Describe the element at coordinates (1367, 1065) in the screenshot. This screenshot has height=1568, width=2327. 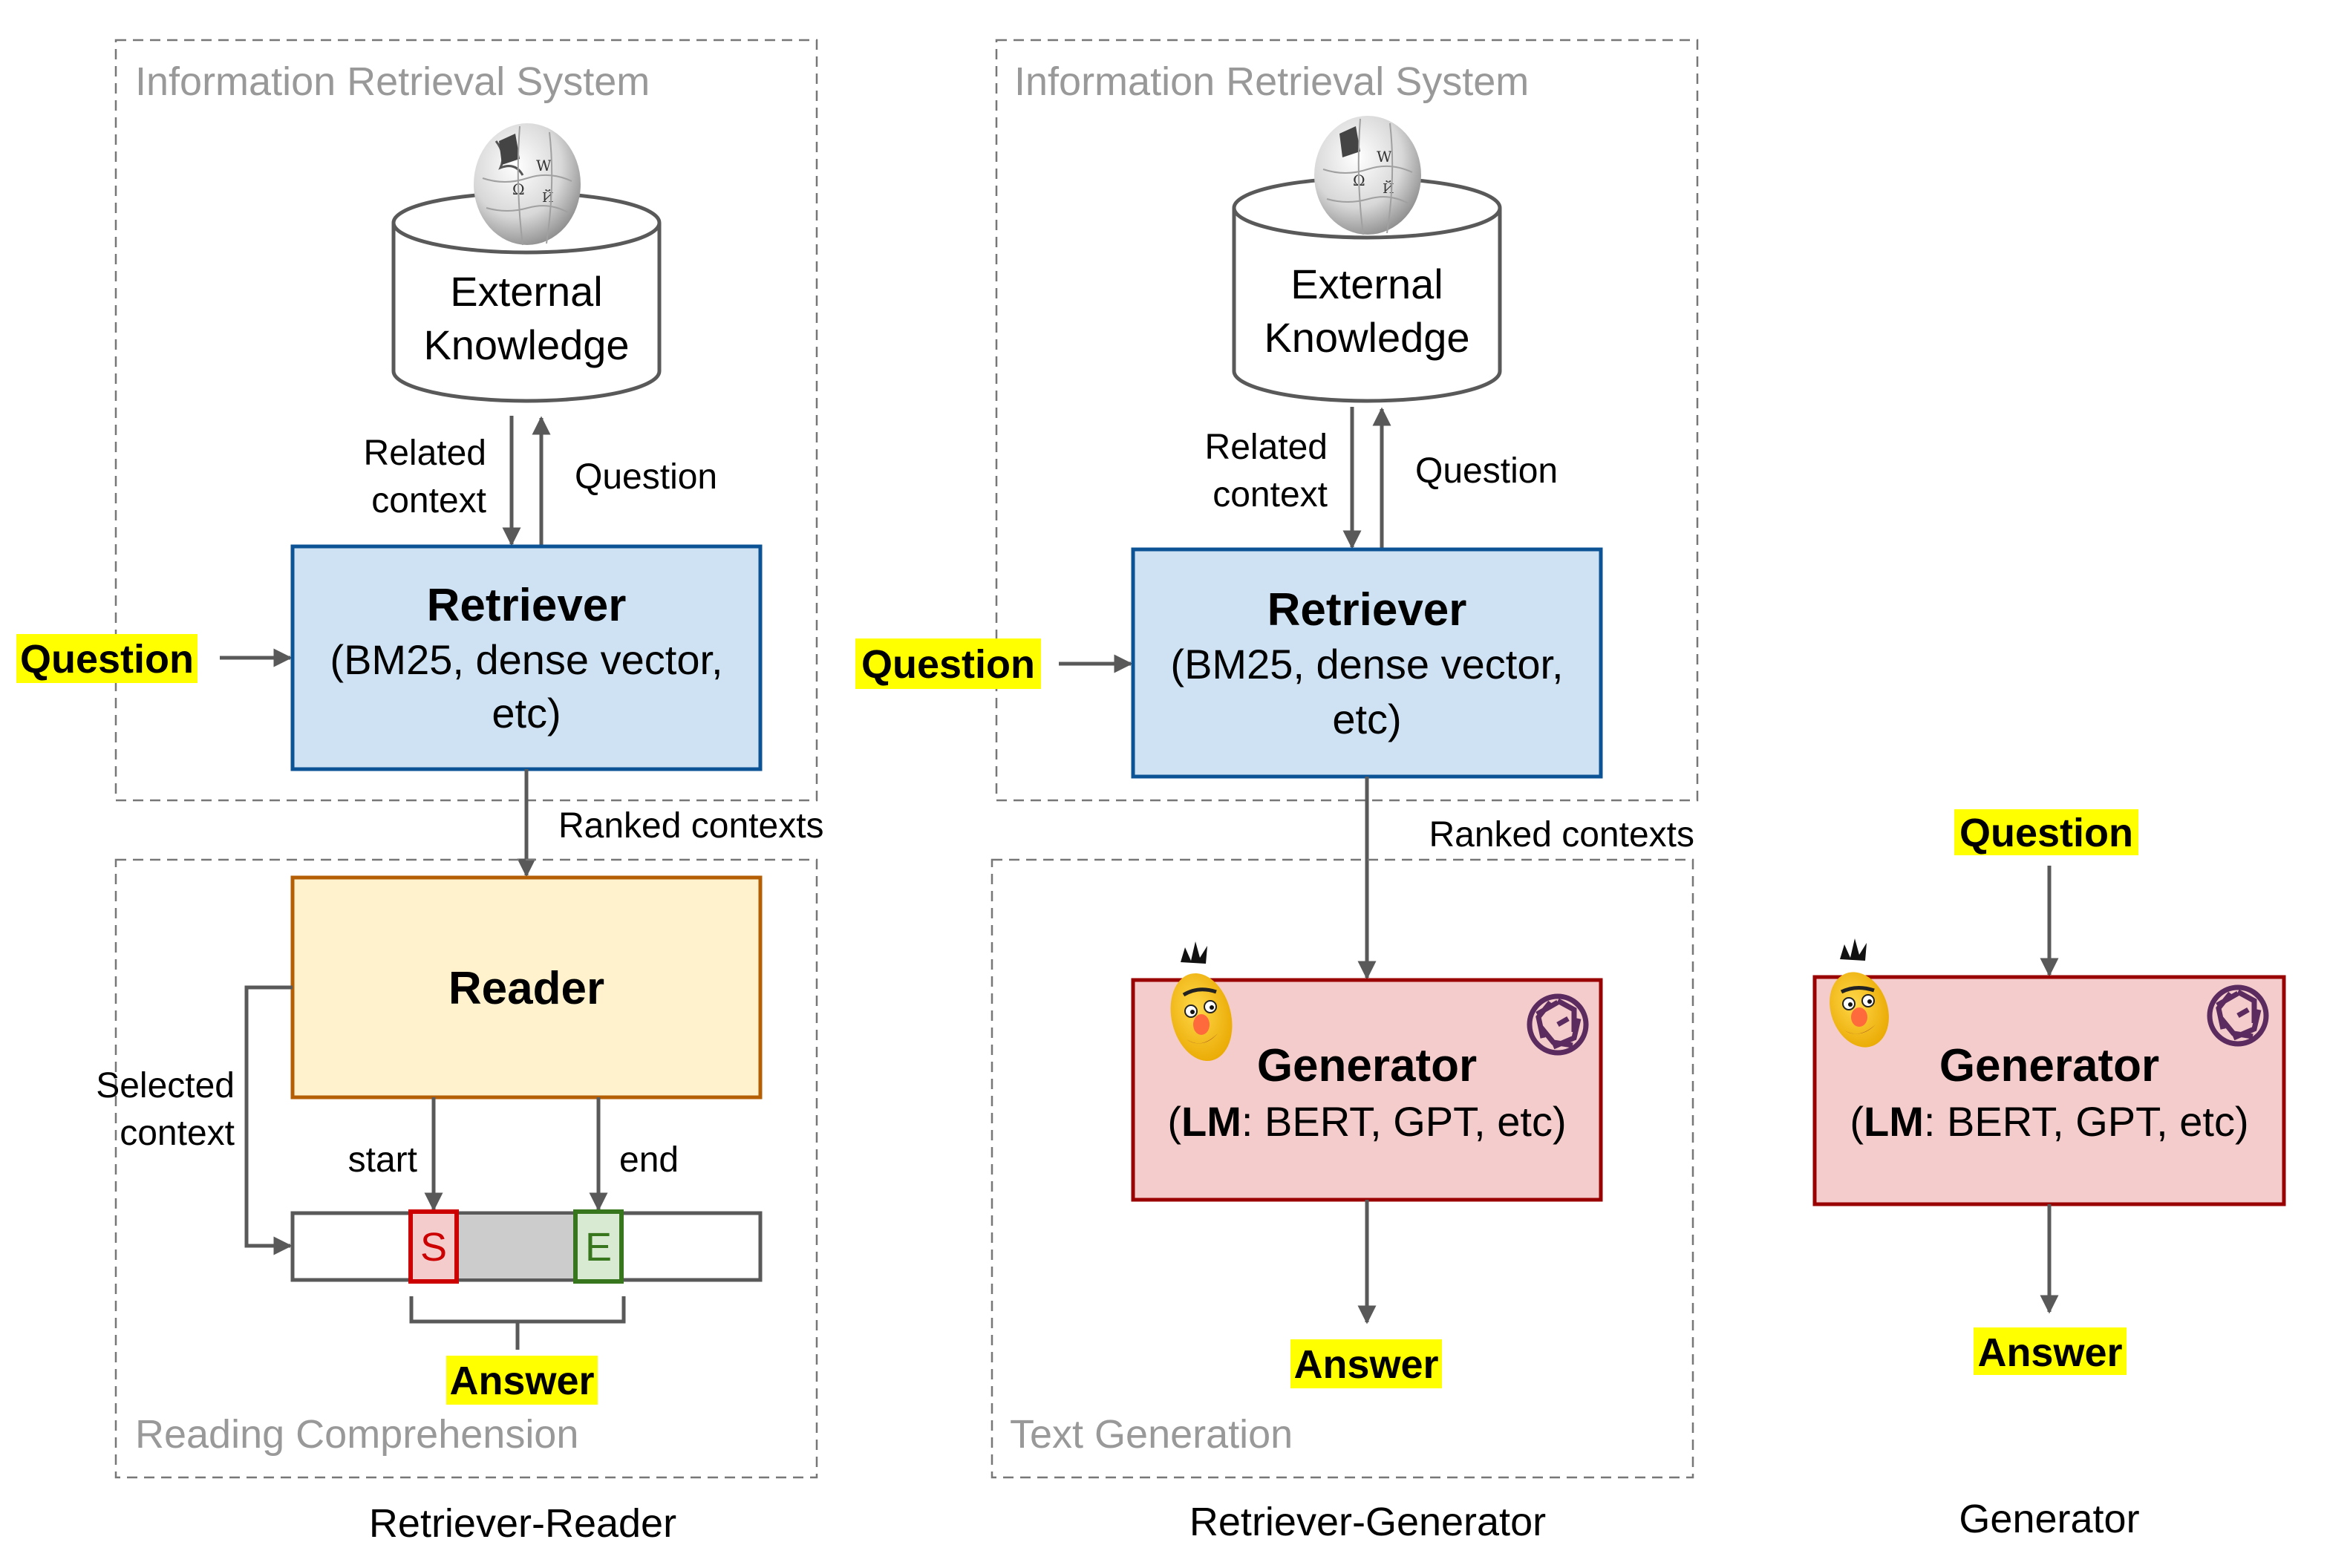
I see `generator-title-2: Generator` at that location.